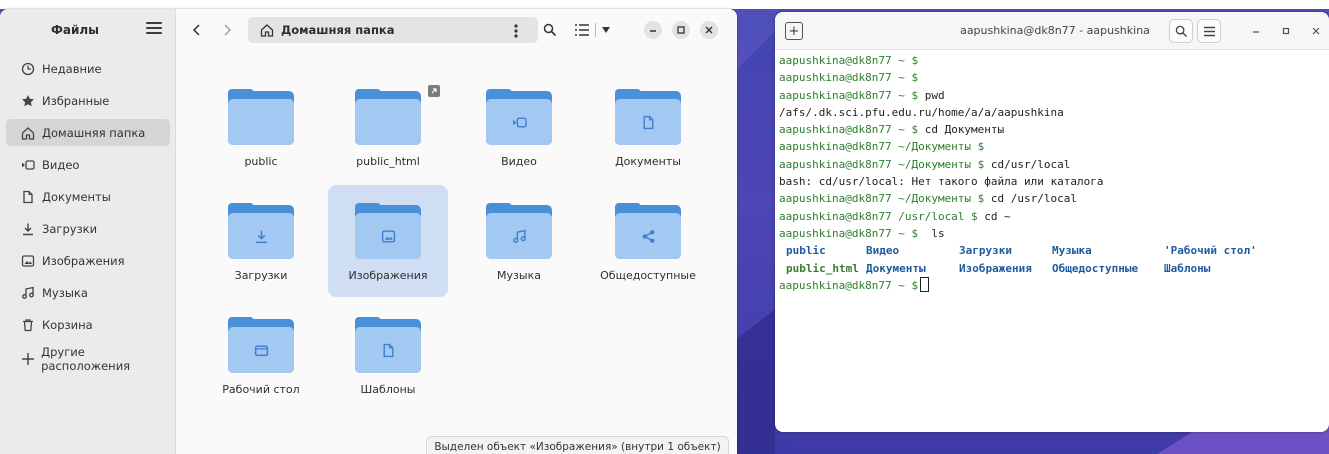 This screenshot has width=1329, height=454. What do you see at coordinates (597, 30) in the screenshot?
I see `view-toggle` at bounding box center [597, 30].